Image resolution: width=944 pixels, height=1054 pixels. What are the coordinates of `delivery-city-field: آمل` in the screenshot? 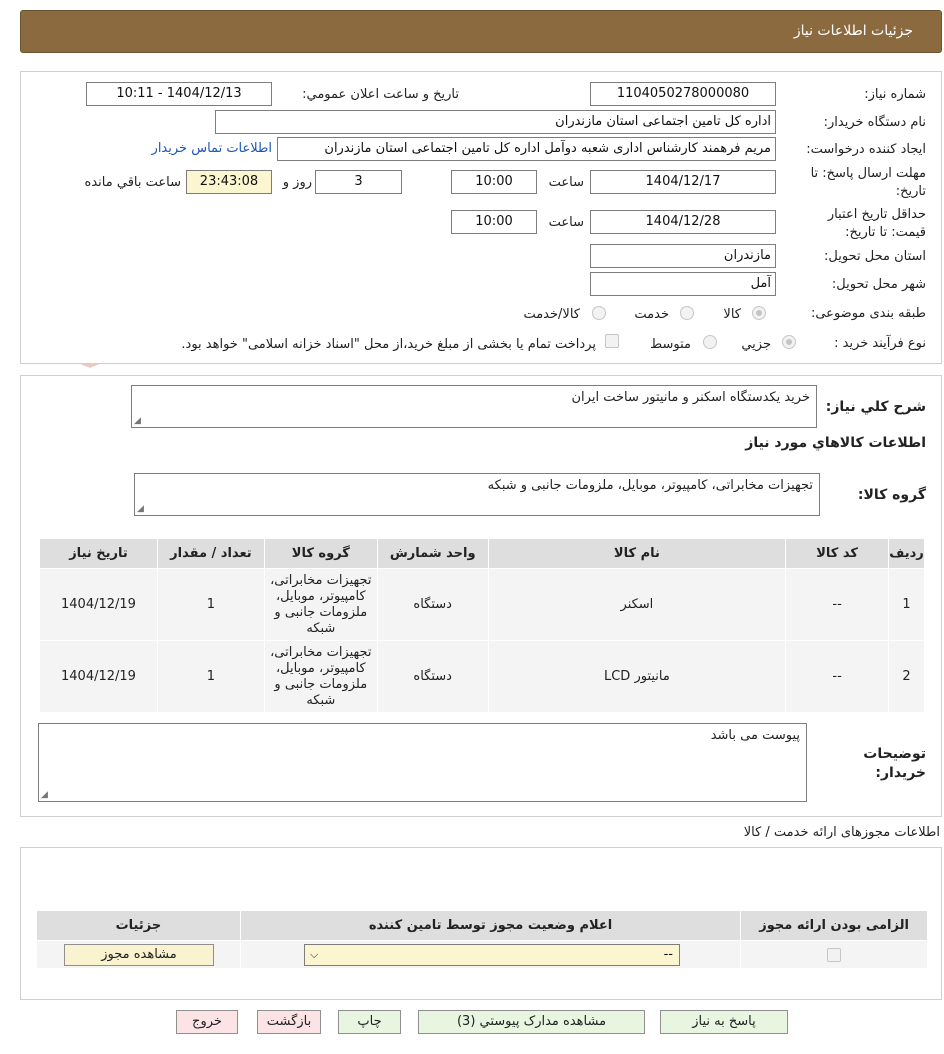 It's located at (683, 284).